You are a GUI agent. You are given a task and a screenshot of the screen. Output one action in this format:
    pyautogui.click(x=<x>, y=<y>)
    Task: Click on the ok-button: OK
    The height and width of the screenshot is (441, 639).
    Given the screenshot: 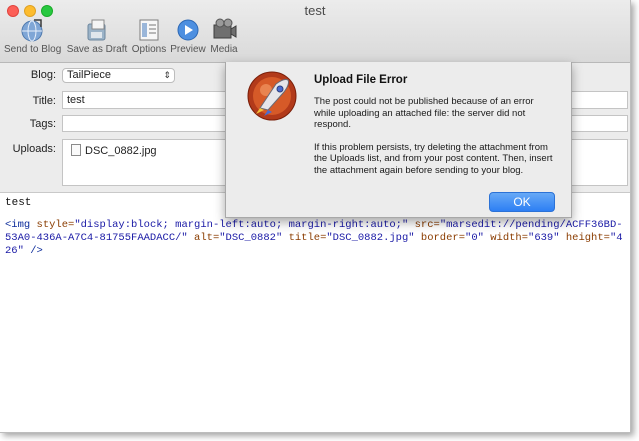 What is the action you would take?
    pyautogui.click(x=522, y=202)
    